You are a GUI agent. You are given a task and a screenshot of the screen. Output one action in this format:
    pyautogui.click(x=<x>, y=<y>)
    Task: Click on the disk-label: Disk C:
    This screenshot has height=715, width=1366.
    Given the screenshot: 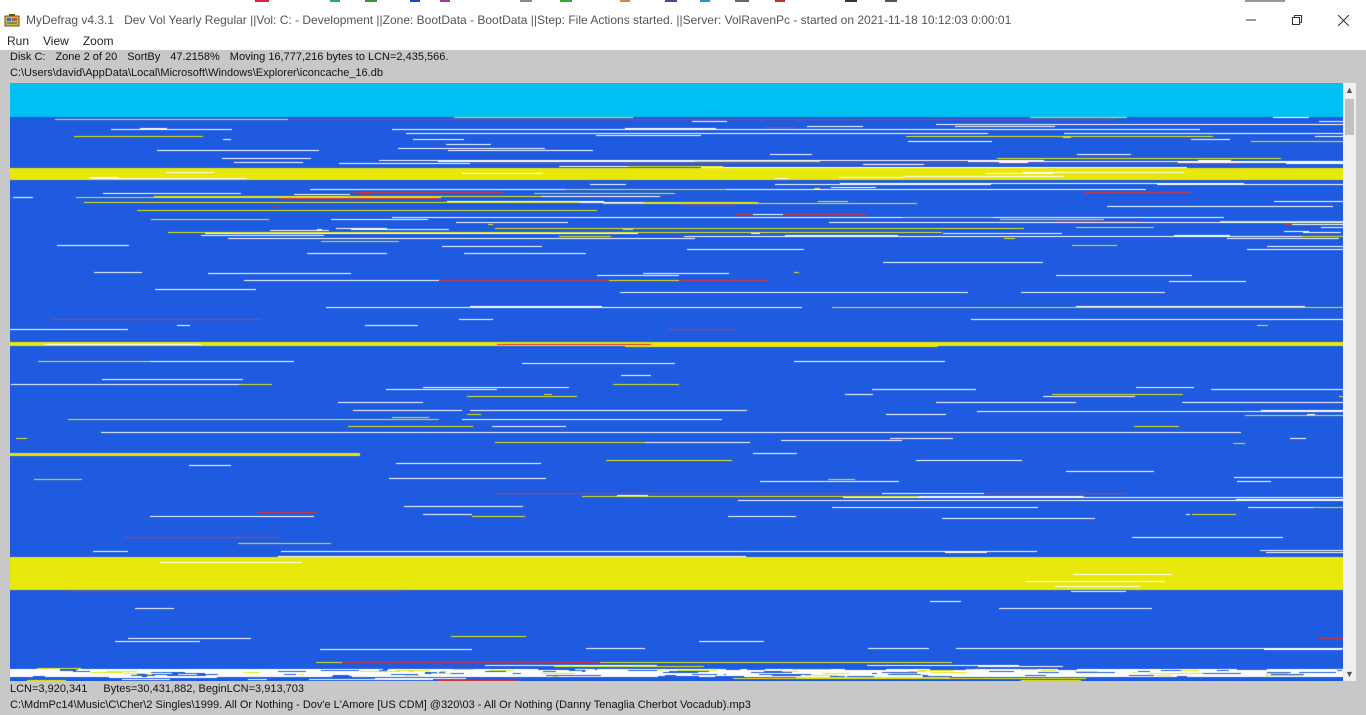 What is the action you would take?
    pyautogui.click(x=28, y=57)
    